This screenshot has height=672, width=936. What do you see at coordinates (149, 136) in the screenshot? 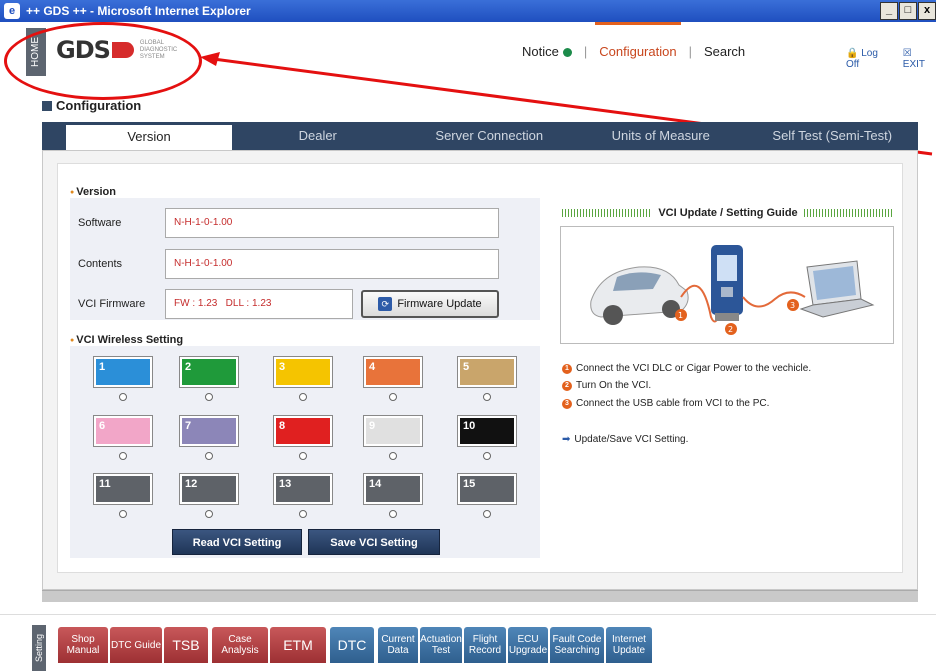
I see `tab-version: Version` at bounding box center [149, 136].